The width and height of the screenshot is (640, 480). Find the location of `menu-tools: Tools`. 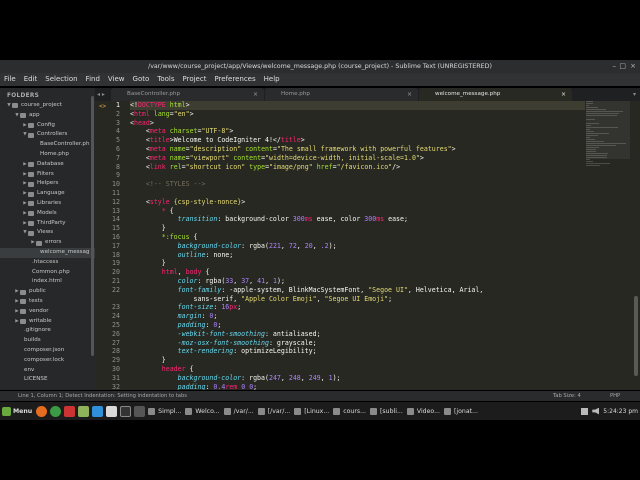

menu-tools: Tools is located at coordinates (165, 79).